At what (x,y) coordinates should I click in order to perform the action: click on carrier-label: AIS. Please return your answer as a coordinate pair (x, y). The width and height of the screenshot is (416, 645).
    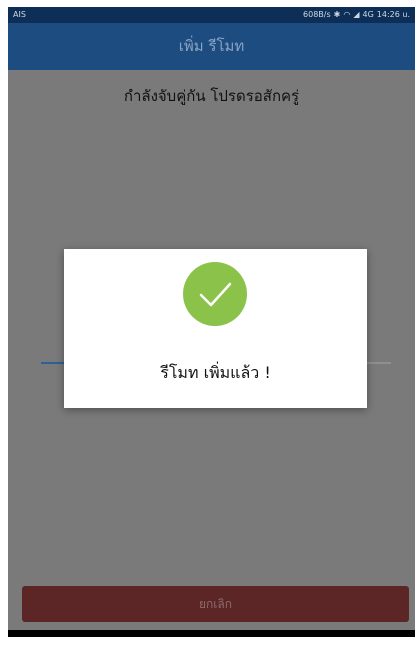
    Looking at the image, I should click on (19, 14).